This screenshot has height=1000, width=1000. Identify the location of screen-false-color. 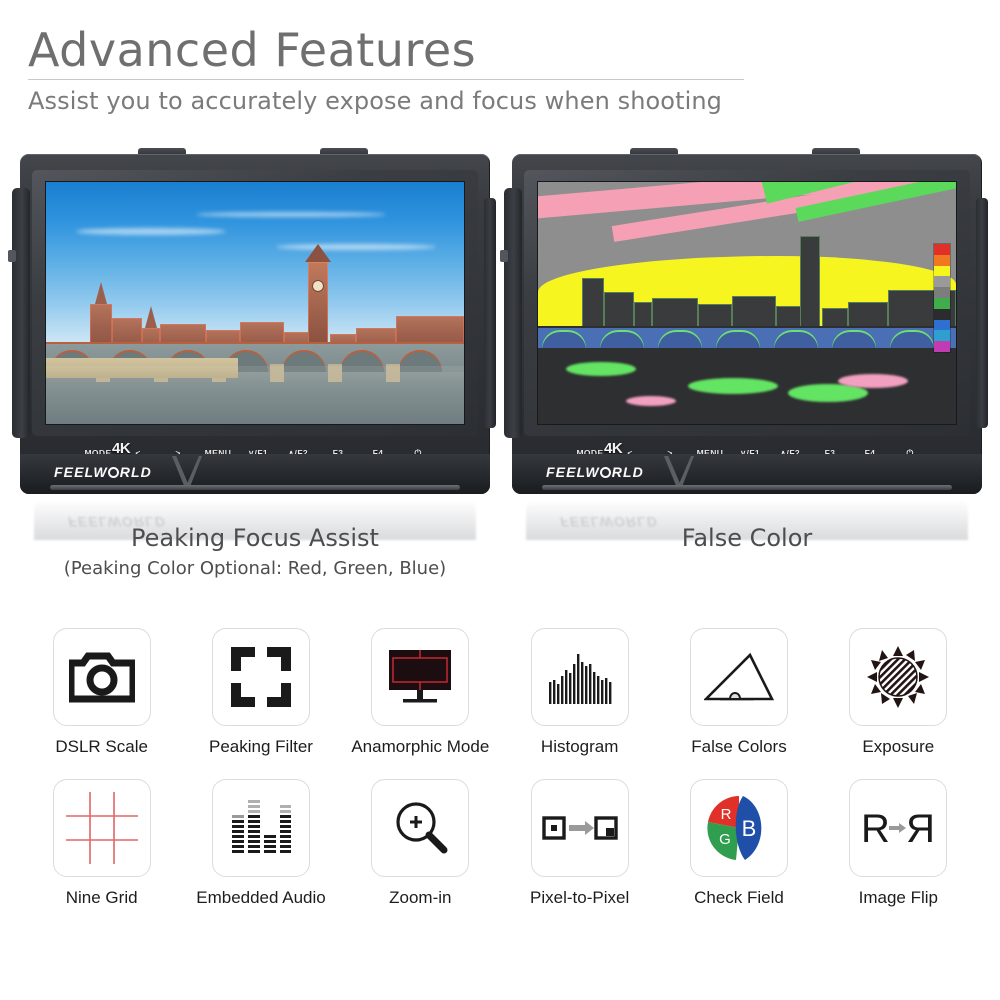
(747, 303).